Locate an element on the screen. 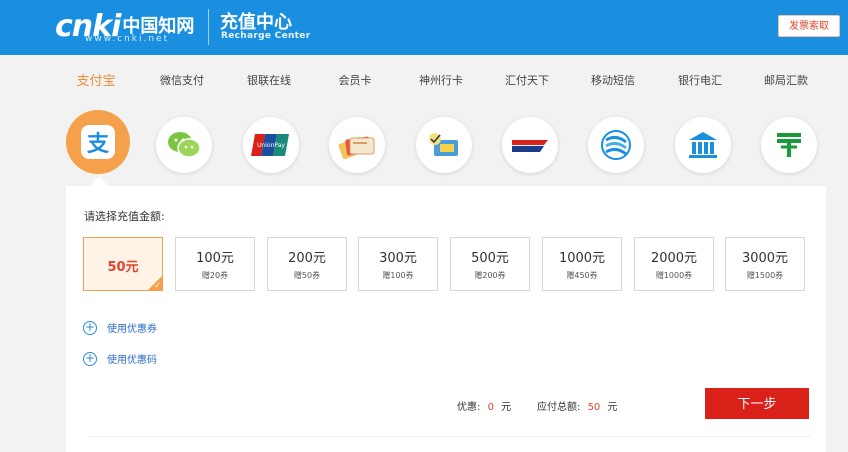 Image resolution: width=848 pixels, height=452 pixels. amount-option-300: 300元 赠100券 is located at coordinates (398, 264).